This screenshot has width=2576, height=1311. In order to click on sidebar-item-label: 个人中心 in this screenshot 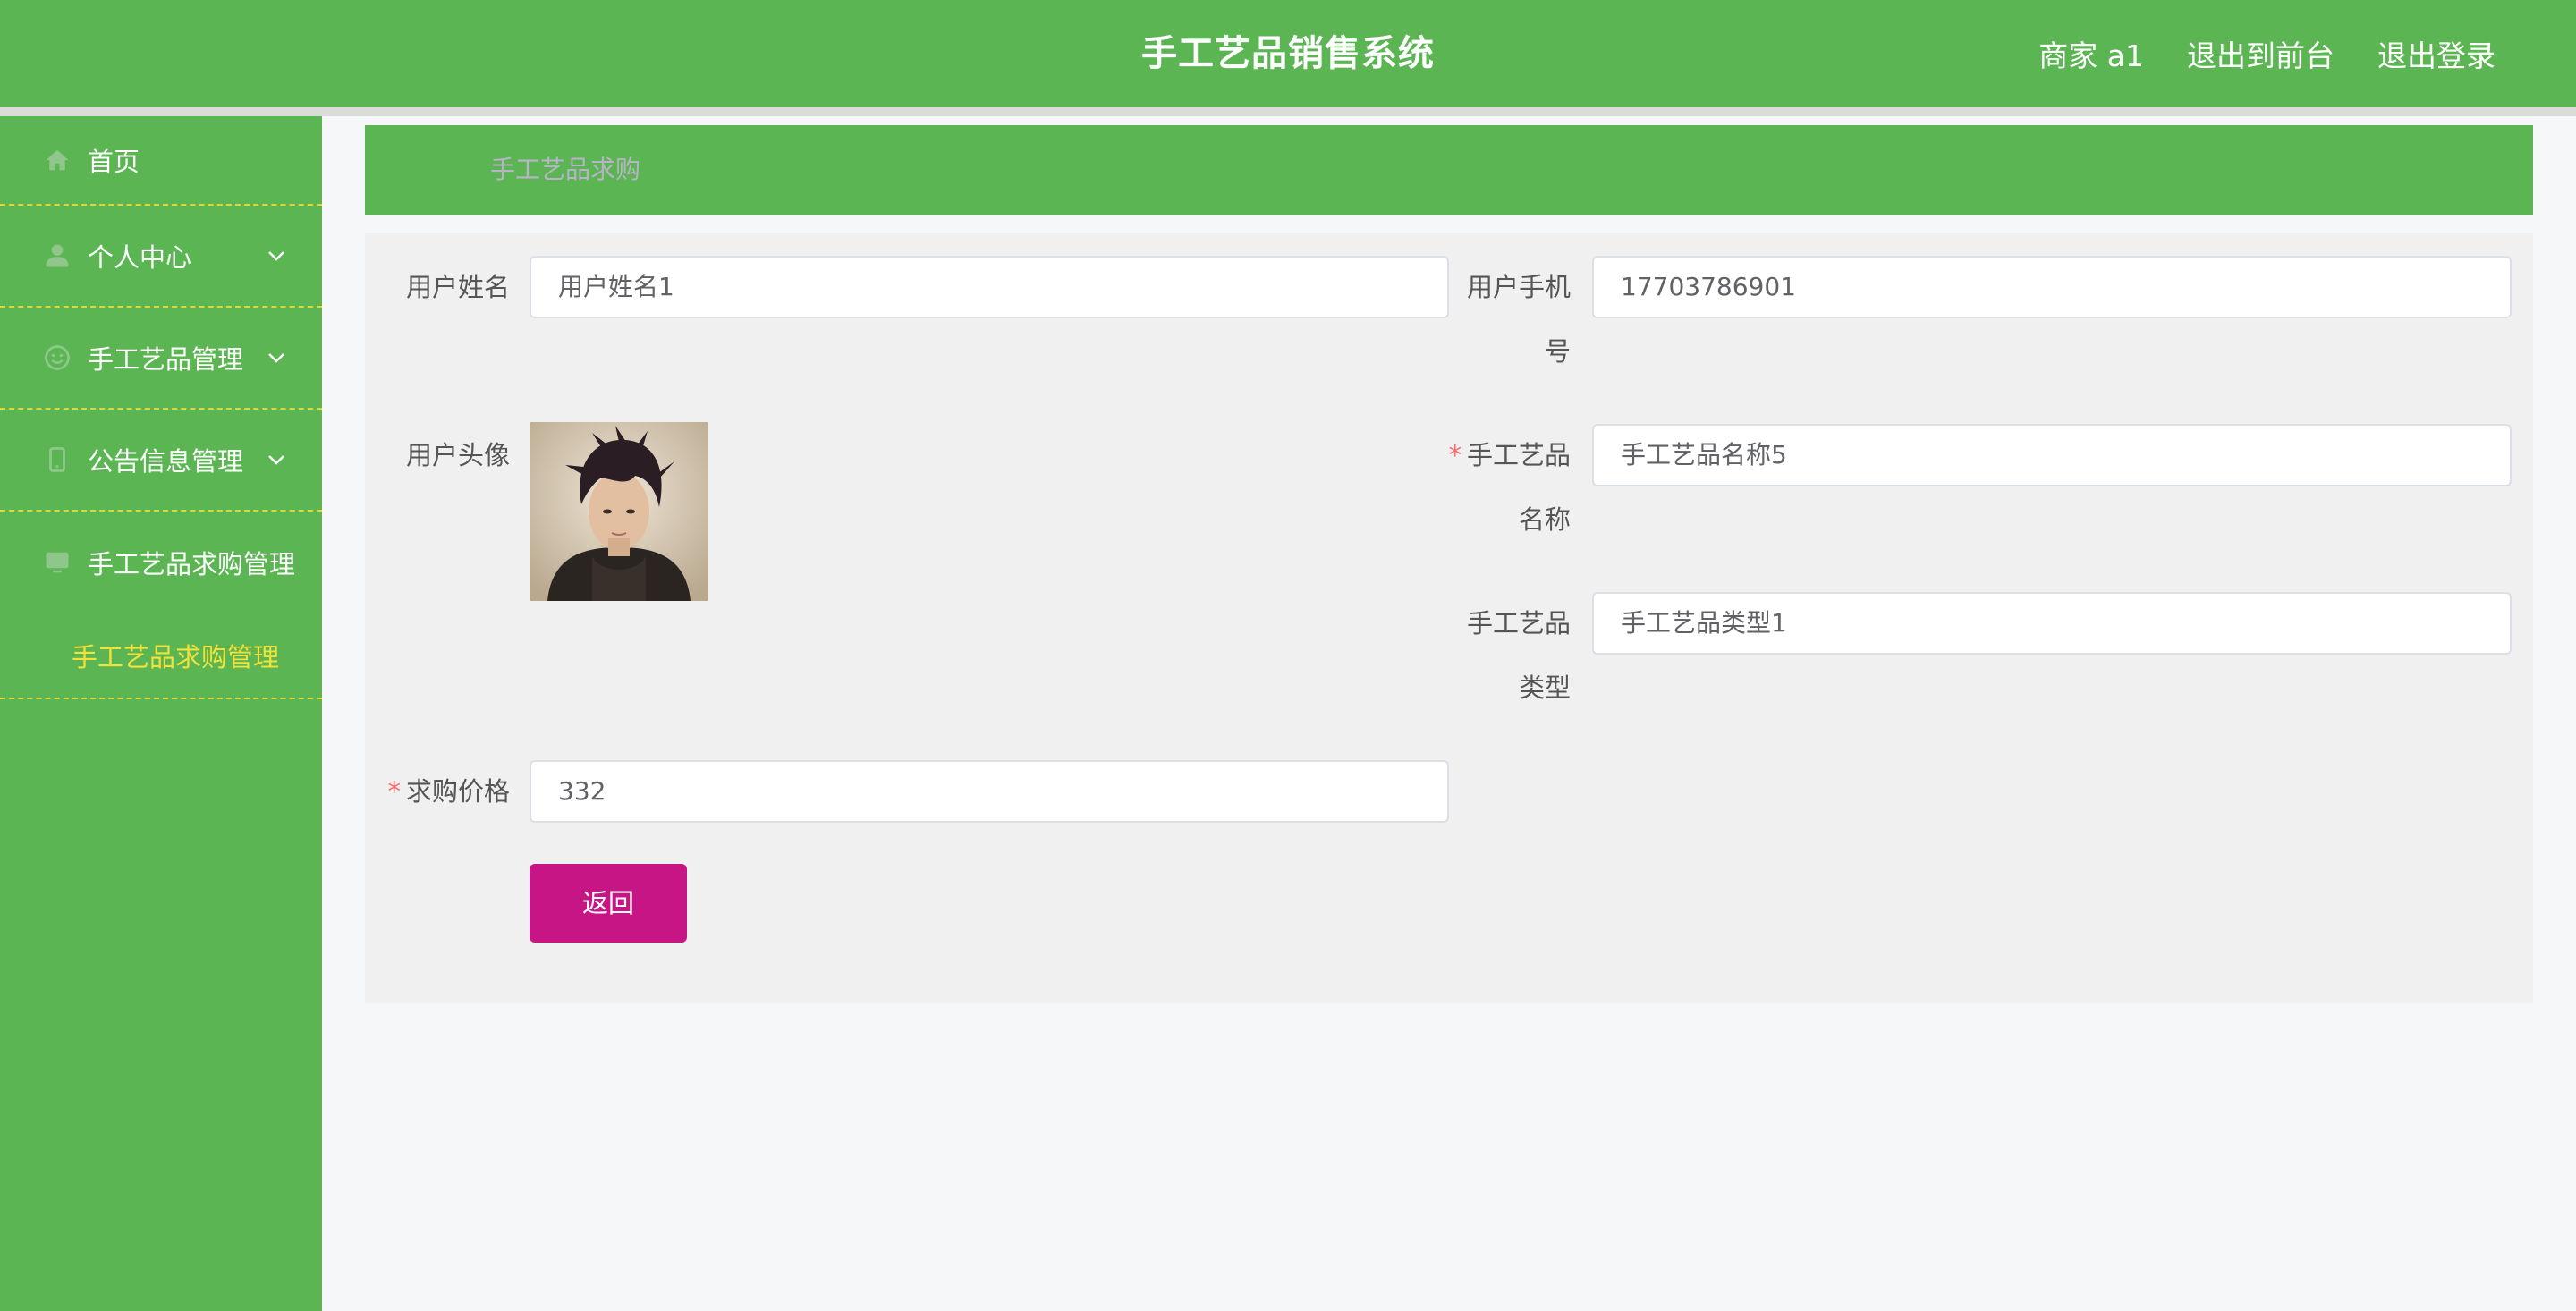, I will do `click(140, 257)`.